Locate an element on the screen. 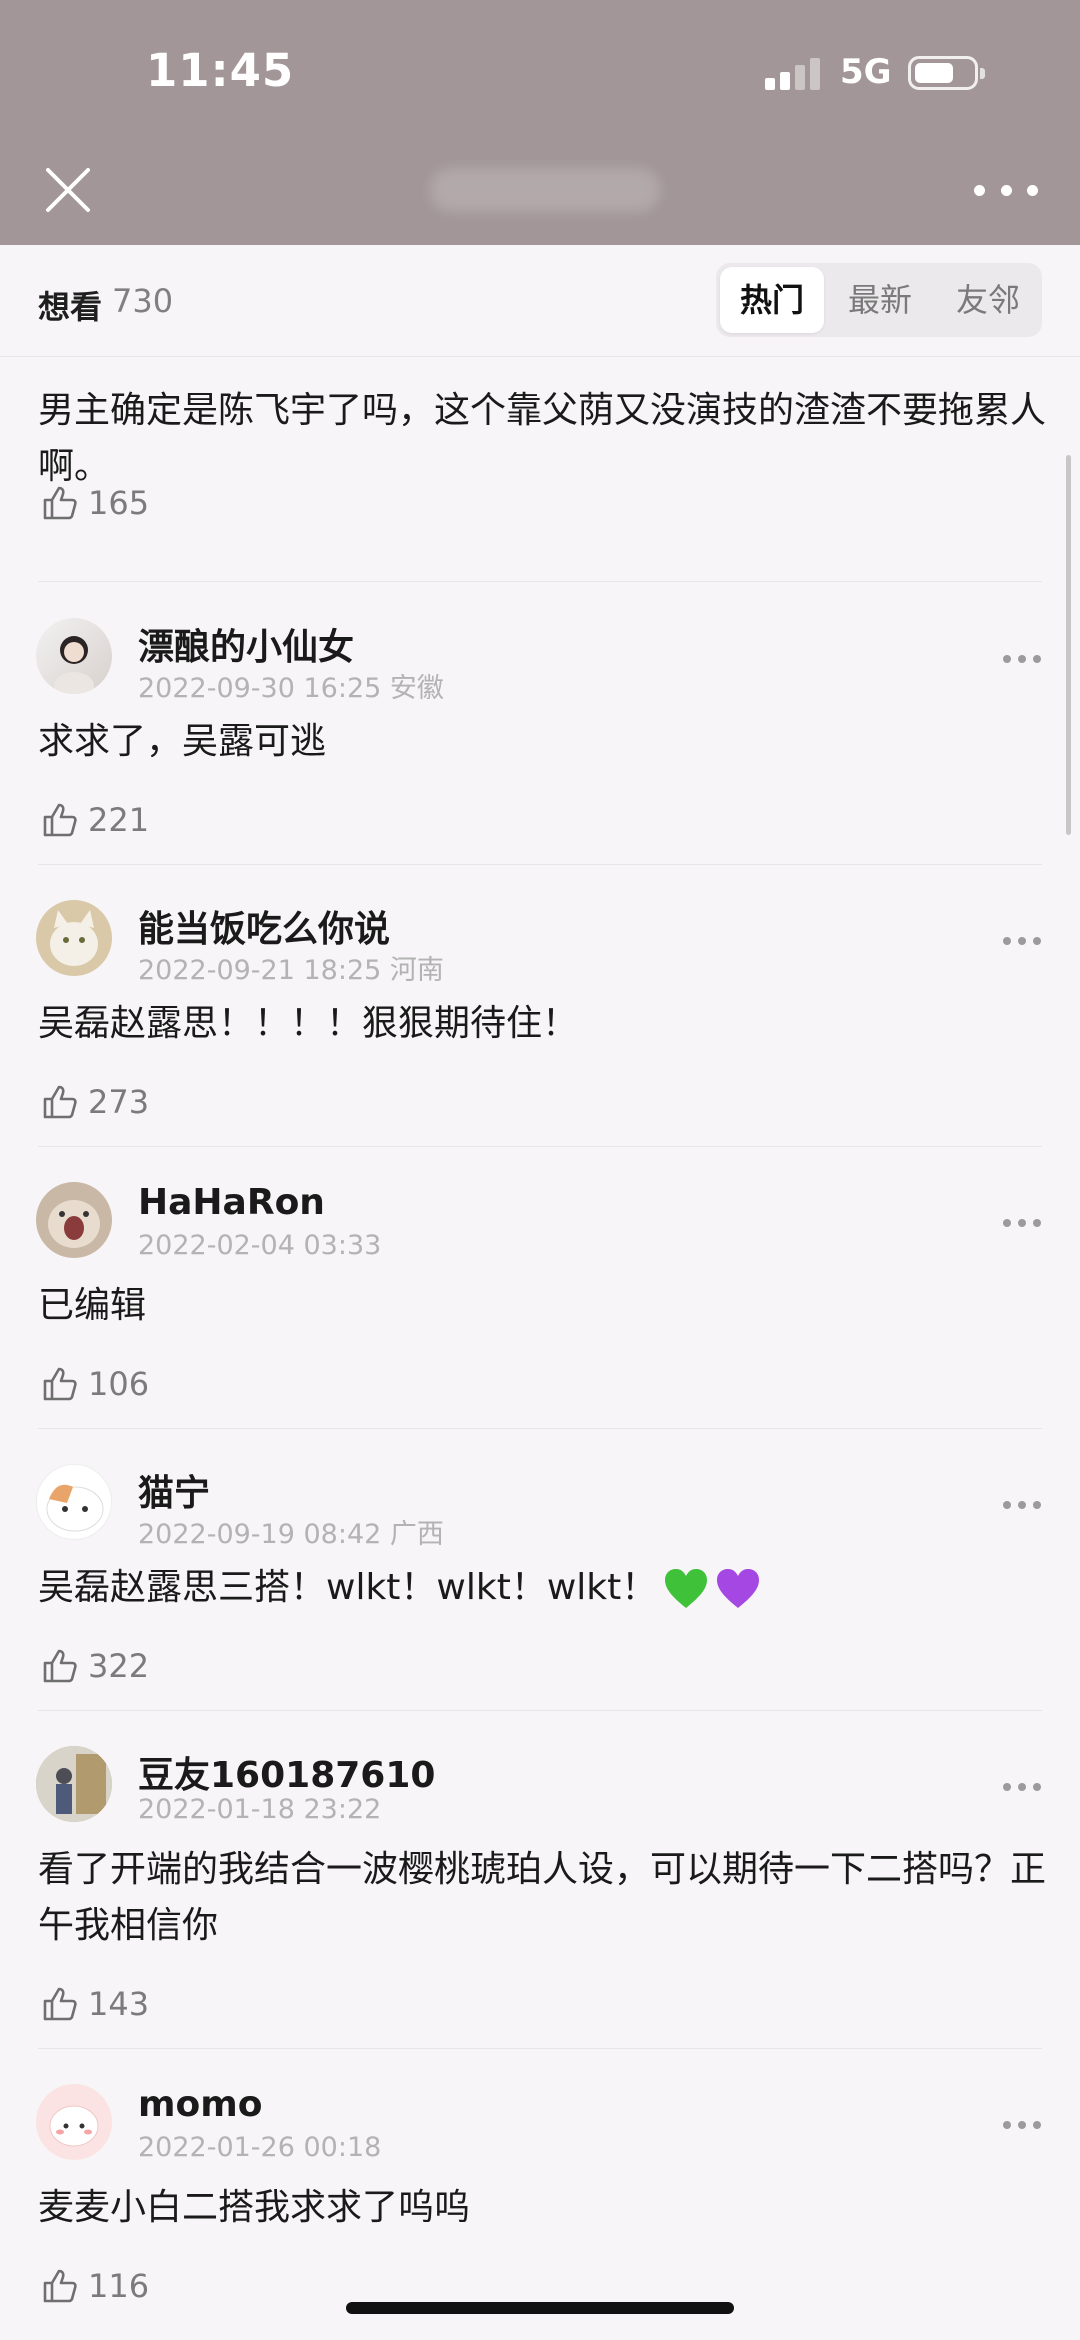 This screenshot has width=1080, height=2340. username: HaHaRon is located at coordinates (231, 1202).